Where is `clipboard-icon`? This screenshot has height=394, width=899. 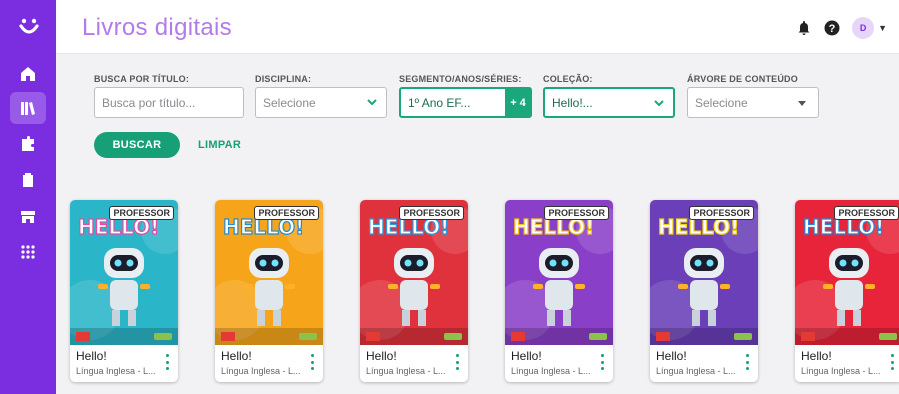
clipboard-icon is located at coordinates (28, 180).